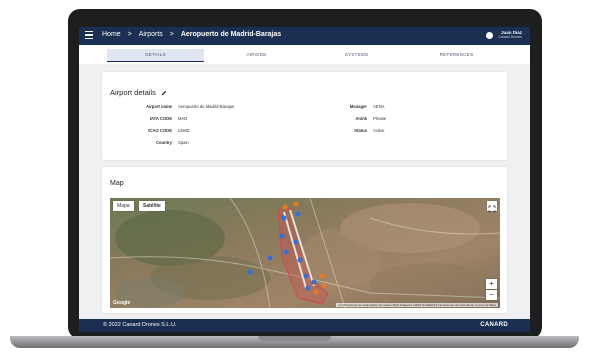 Image resolution: width=589 pixels, height=352 pixels. What do you see at coordinates (358, 106) in the screenshot?
I see `detail-label: Manager` at bounding box center [358, 106].